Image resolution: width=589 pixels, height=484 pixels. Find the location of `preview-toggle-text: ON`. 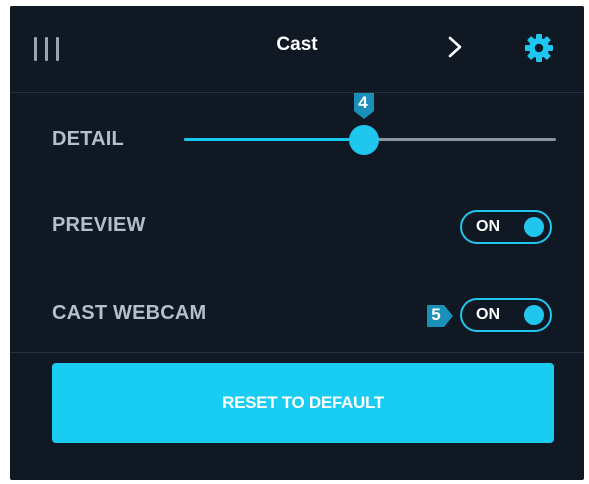

preview-toggle-text: ON is located at coordinates (488, 226).